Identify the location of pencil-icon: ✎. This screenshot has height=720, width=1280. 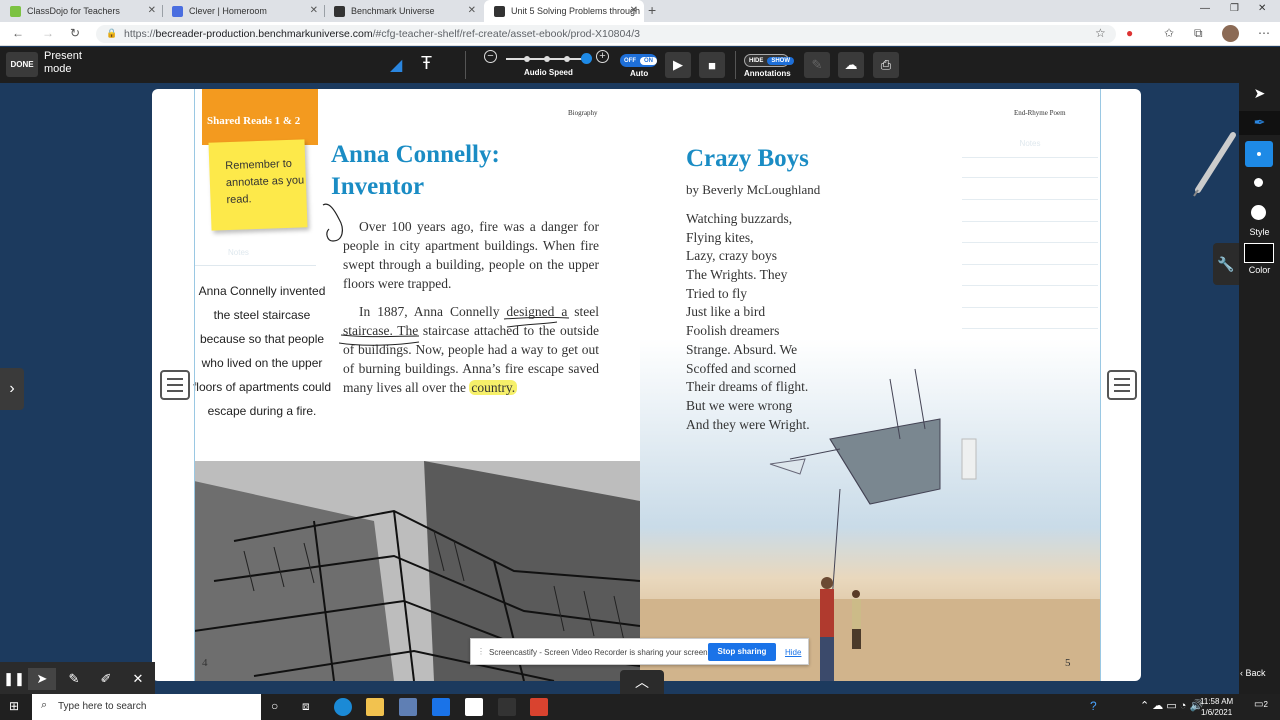
(74, 679).